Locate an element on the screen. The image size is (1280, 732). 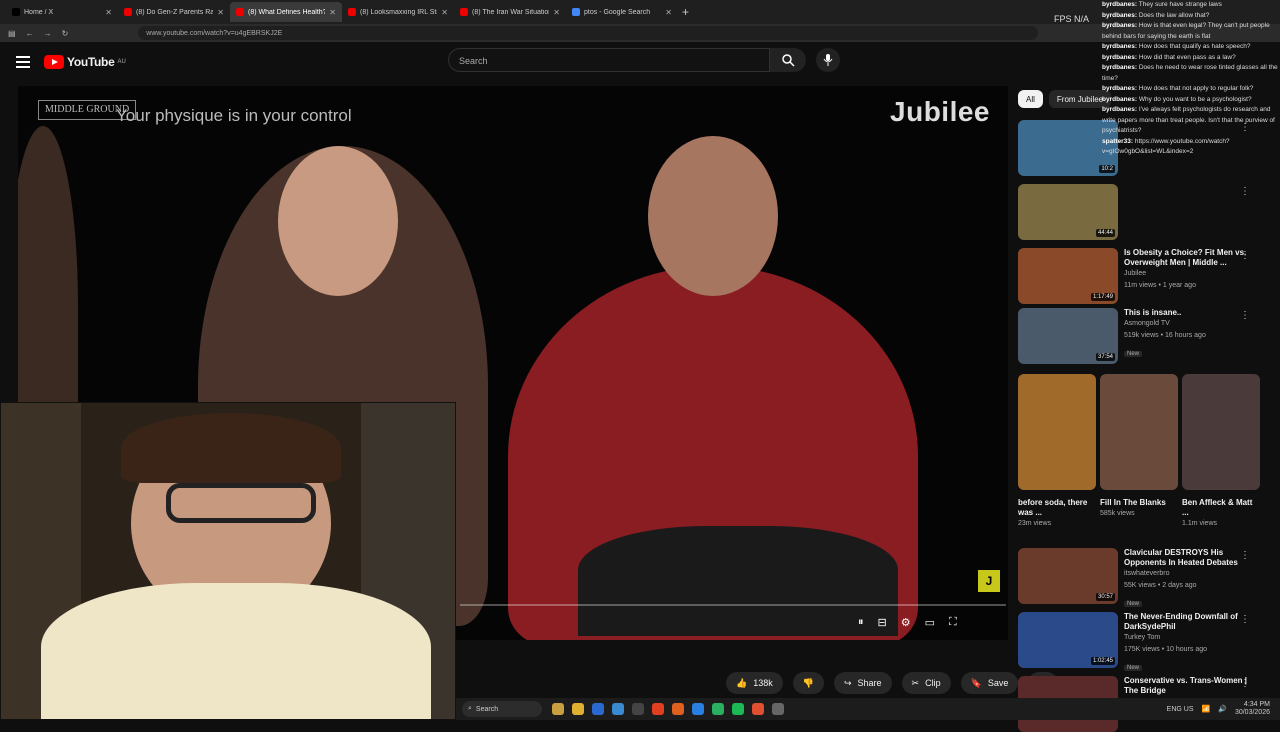
url-field: www.youtube.com/watch?v=u4gEBRSKJ2E is located at coordinates (588, 33).